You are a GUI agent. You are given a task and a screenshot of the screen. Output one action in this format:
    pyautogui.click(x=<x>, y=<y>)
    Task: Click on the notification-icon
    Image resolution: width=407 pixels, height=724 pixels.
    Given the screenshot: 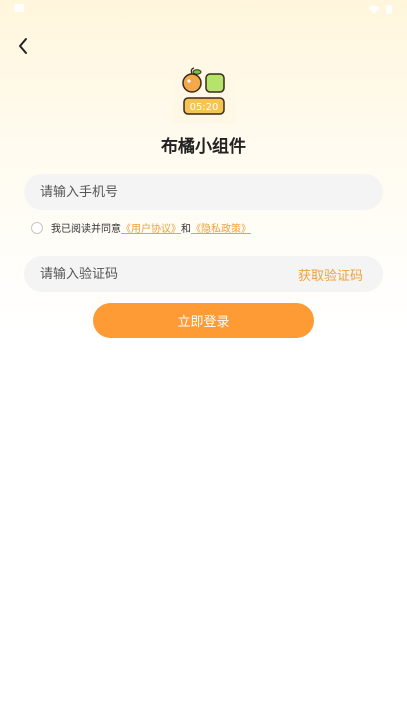 What is the action you would take?
    pyautogui.click(x=19, y=8)
    